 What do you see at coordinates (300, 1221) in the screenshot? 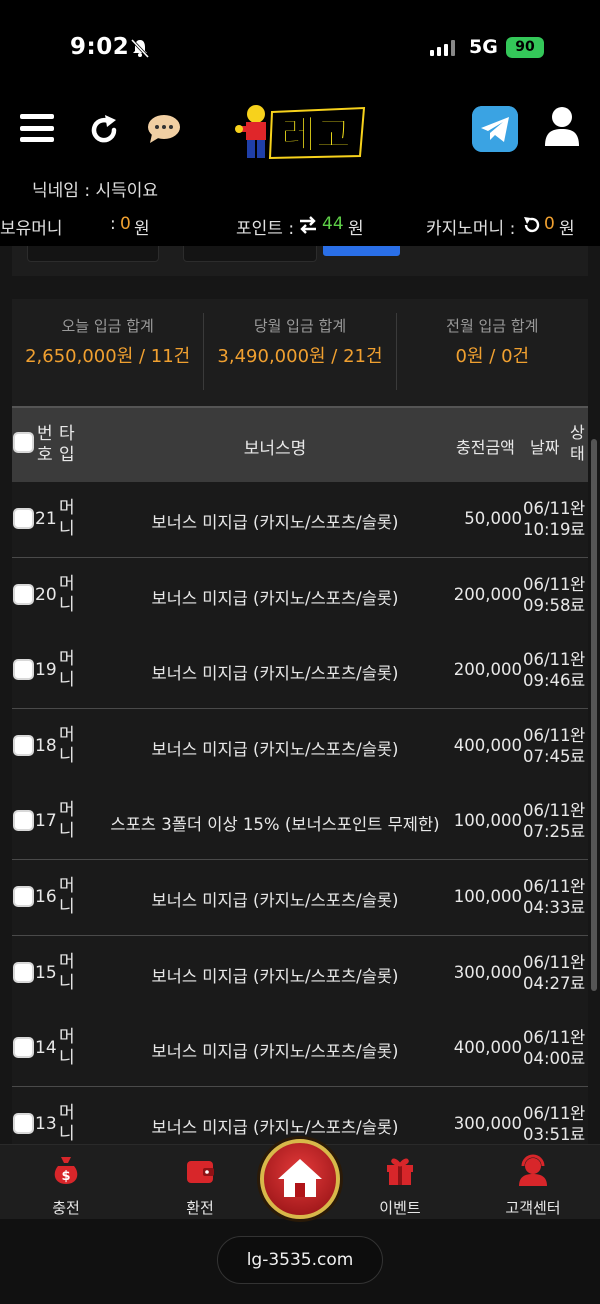
I see `bottom-nav: $ 충전 환전 이벤트 고객센터 lg-3535.com` at bounding box center [300, 1221].